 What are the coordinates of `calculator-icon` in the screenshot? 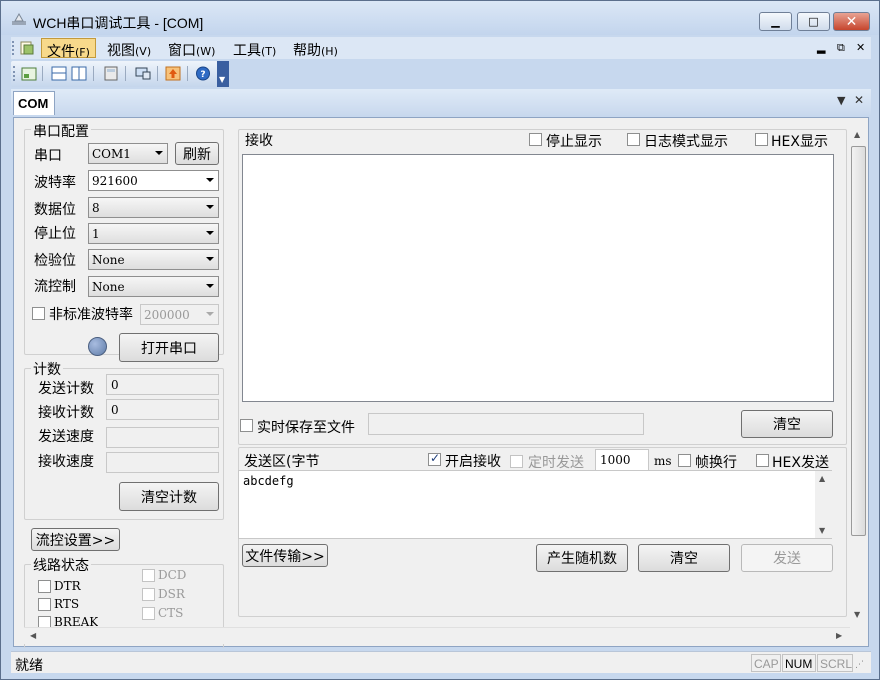 It's located at (111, 73).